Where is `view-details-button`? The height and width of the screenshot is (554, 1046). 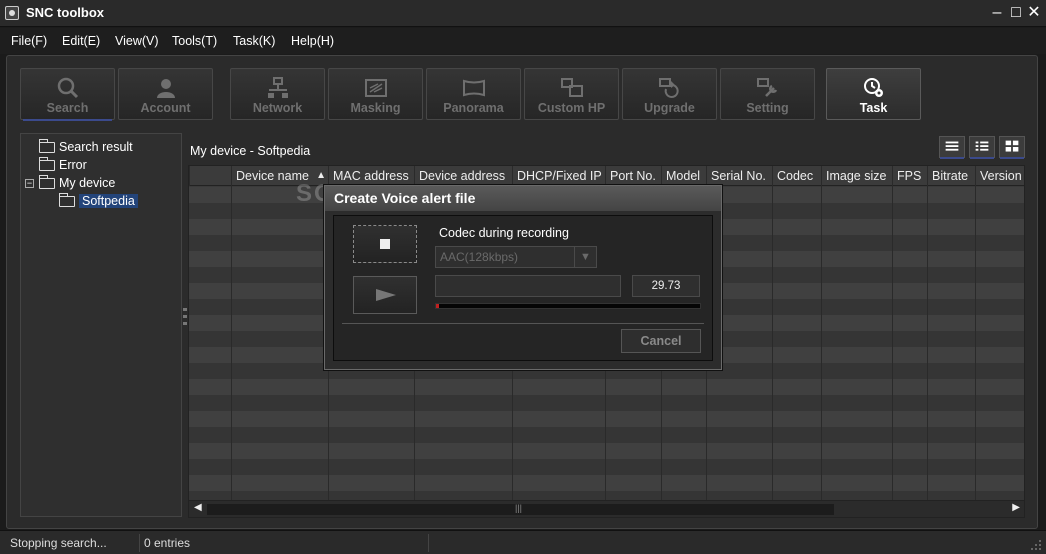 view-details-button is located at coordinates (952, 147).